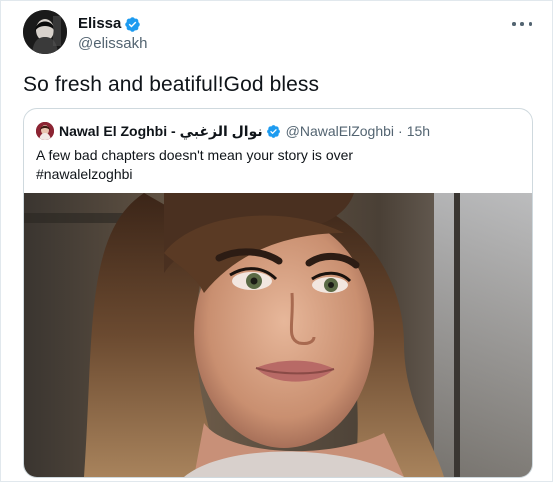 The image size is (553, 482). Describe the element at coordinates (418, 131) in the screenshot. I see `quoted-tweet-time: 15h` at that location.